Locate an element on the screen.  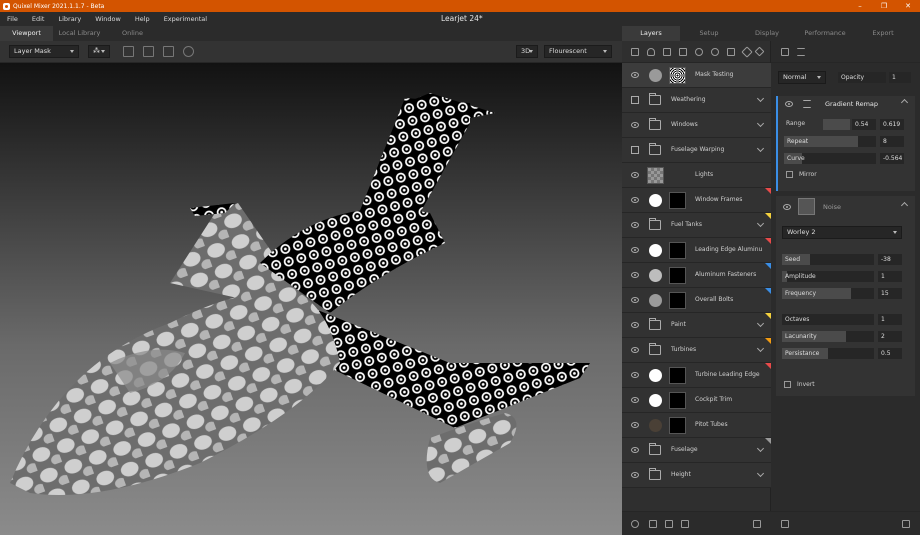
layer-row: Cockpit Trim is located at coordinates (696, 400).